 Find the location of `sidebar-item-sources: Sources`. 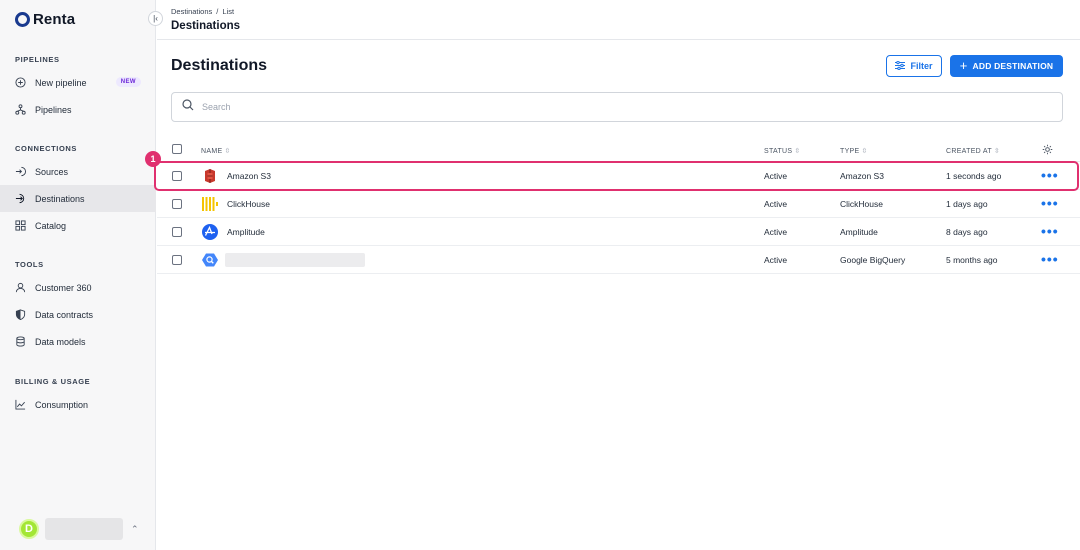

sidebar-item-sources: Sources is located at coordinates (78, 171).